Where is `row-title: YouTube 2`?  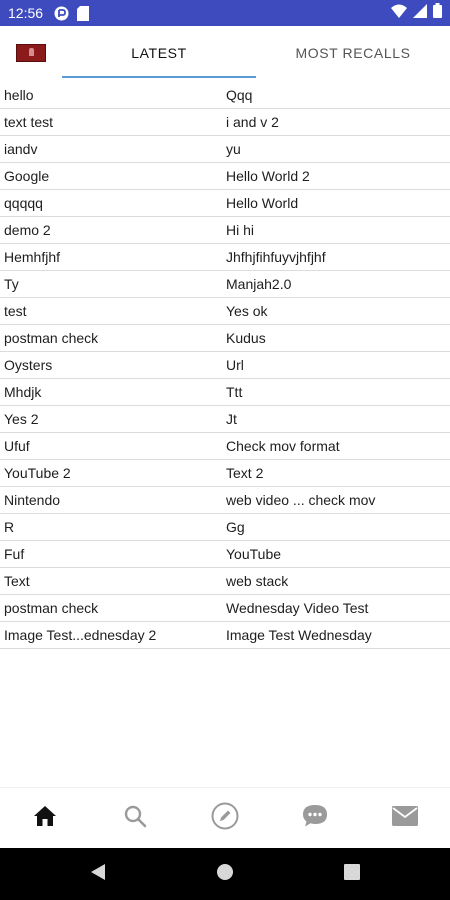
row-title: YouTube 2 is located at coordinates (37, 473).